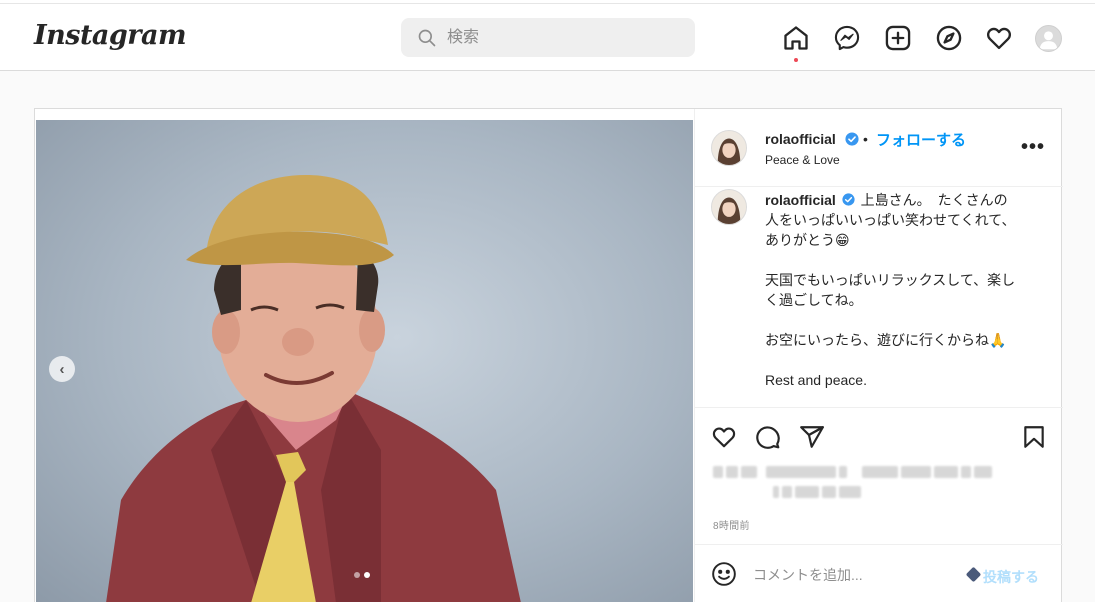  What do you see at coordinates (62, 369) in the screenshot?
I see `carousel-prev-button: ‹` at bounding box center [62, 369].